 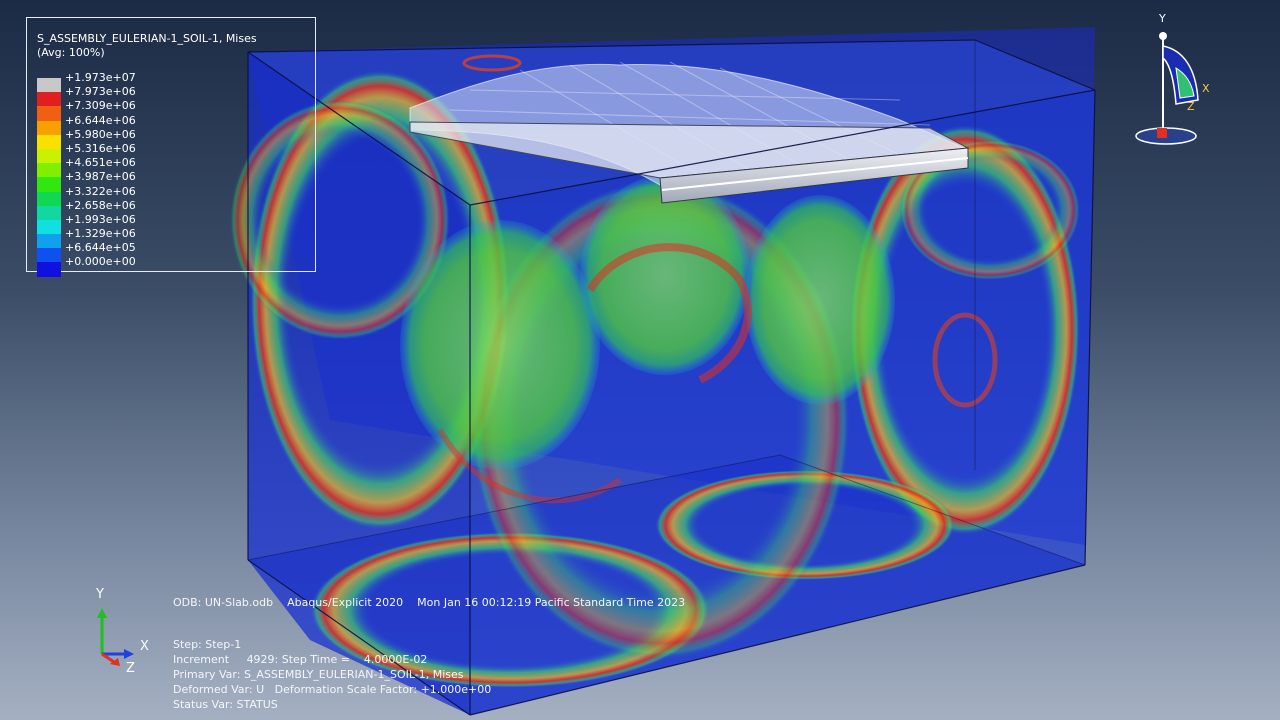 What do you see at coordinates (500, 345) in the screenshot?
I see `stress-bulb-left` at bounding box center [500, 345].